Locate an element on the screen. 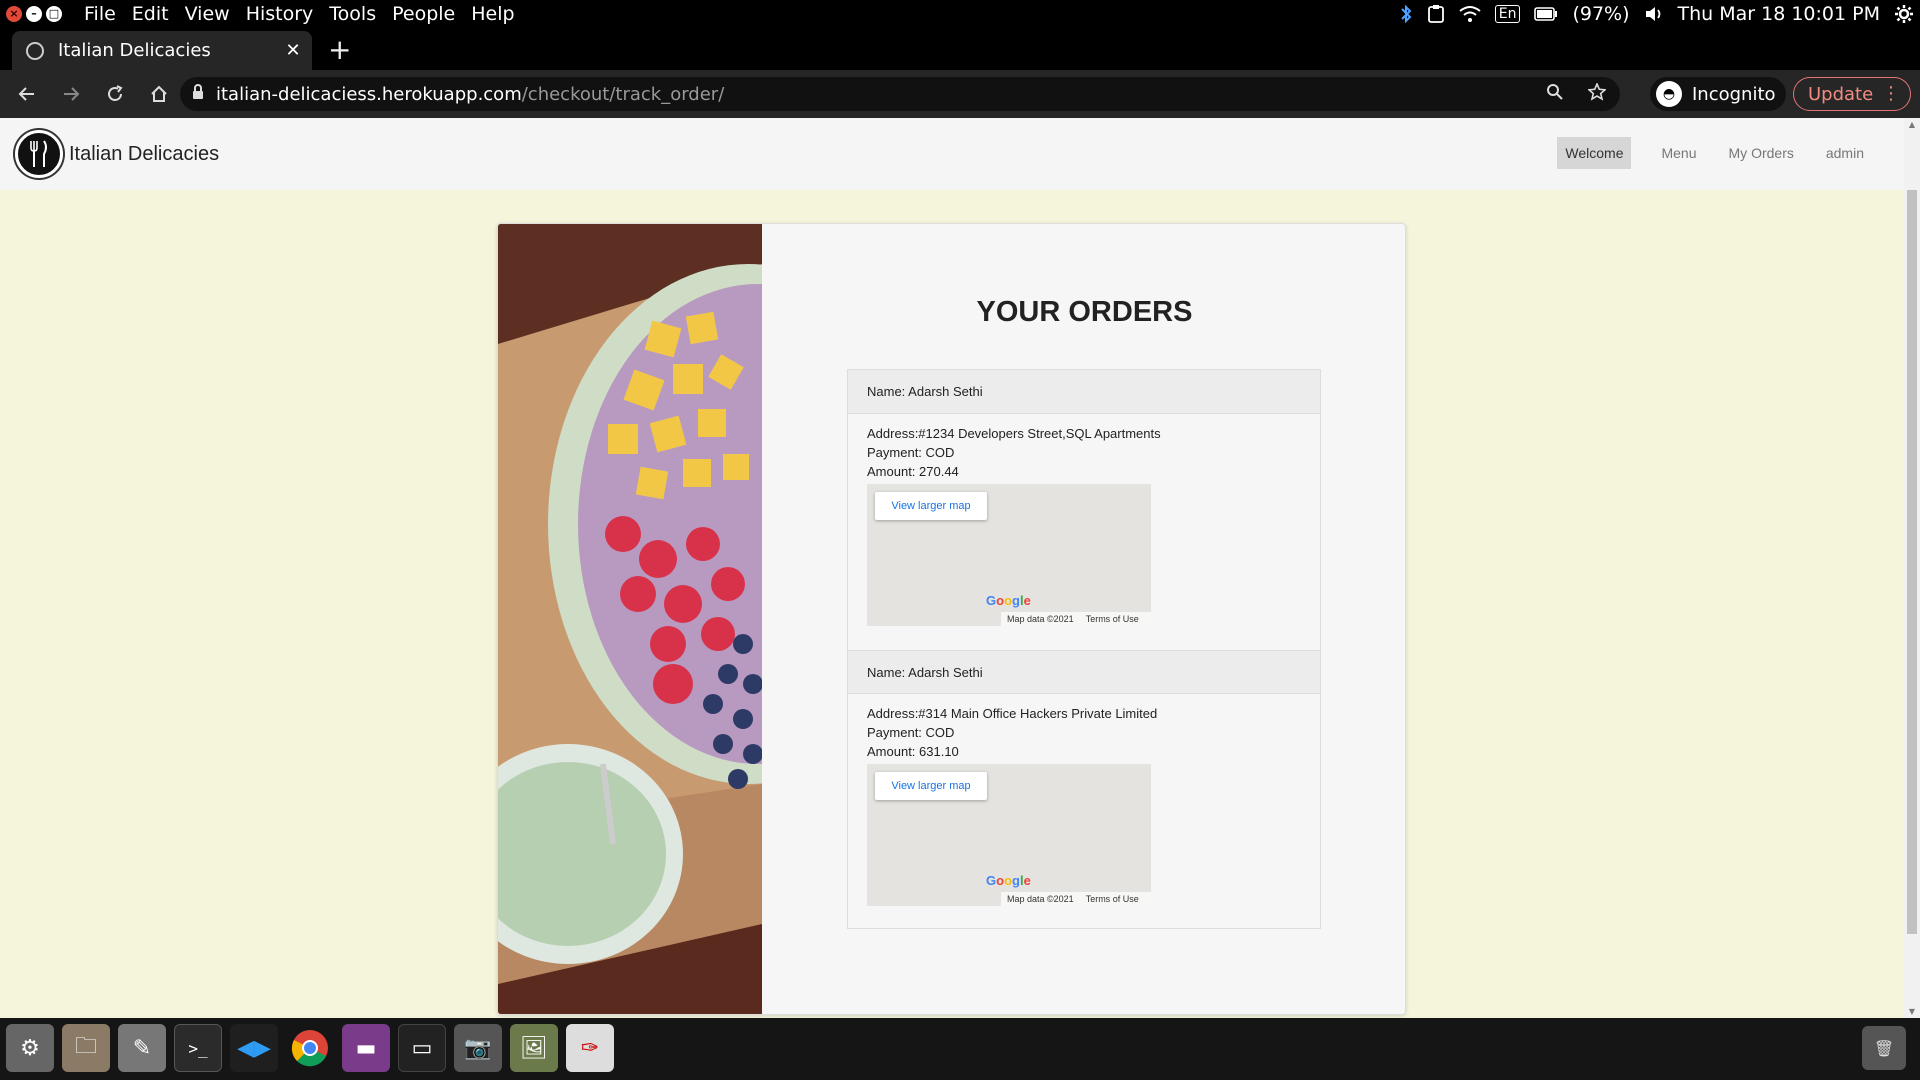 This screenshot has height=1080, width=1920. bookmark-star-icon is located at coordinates (1597, 93).